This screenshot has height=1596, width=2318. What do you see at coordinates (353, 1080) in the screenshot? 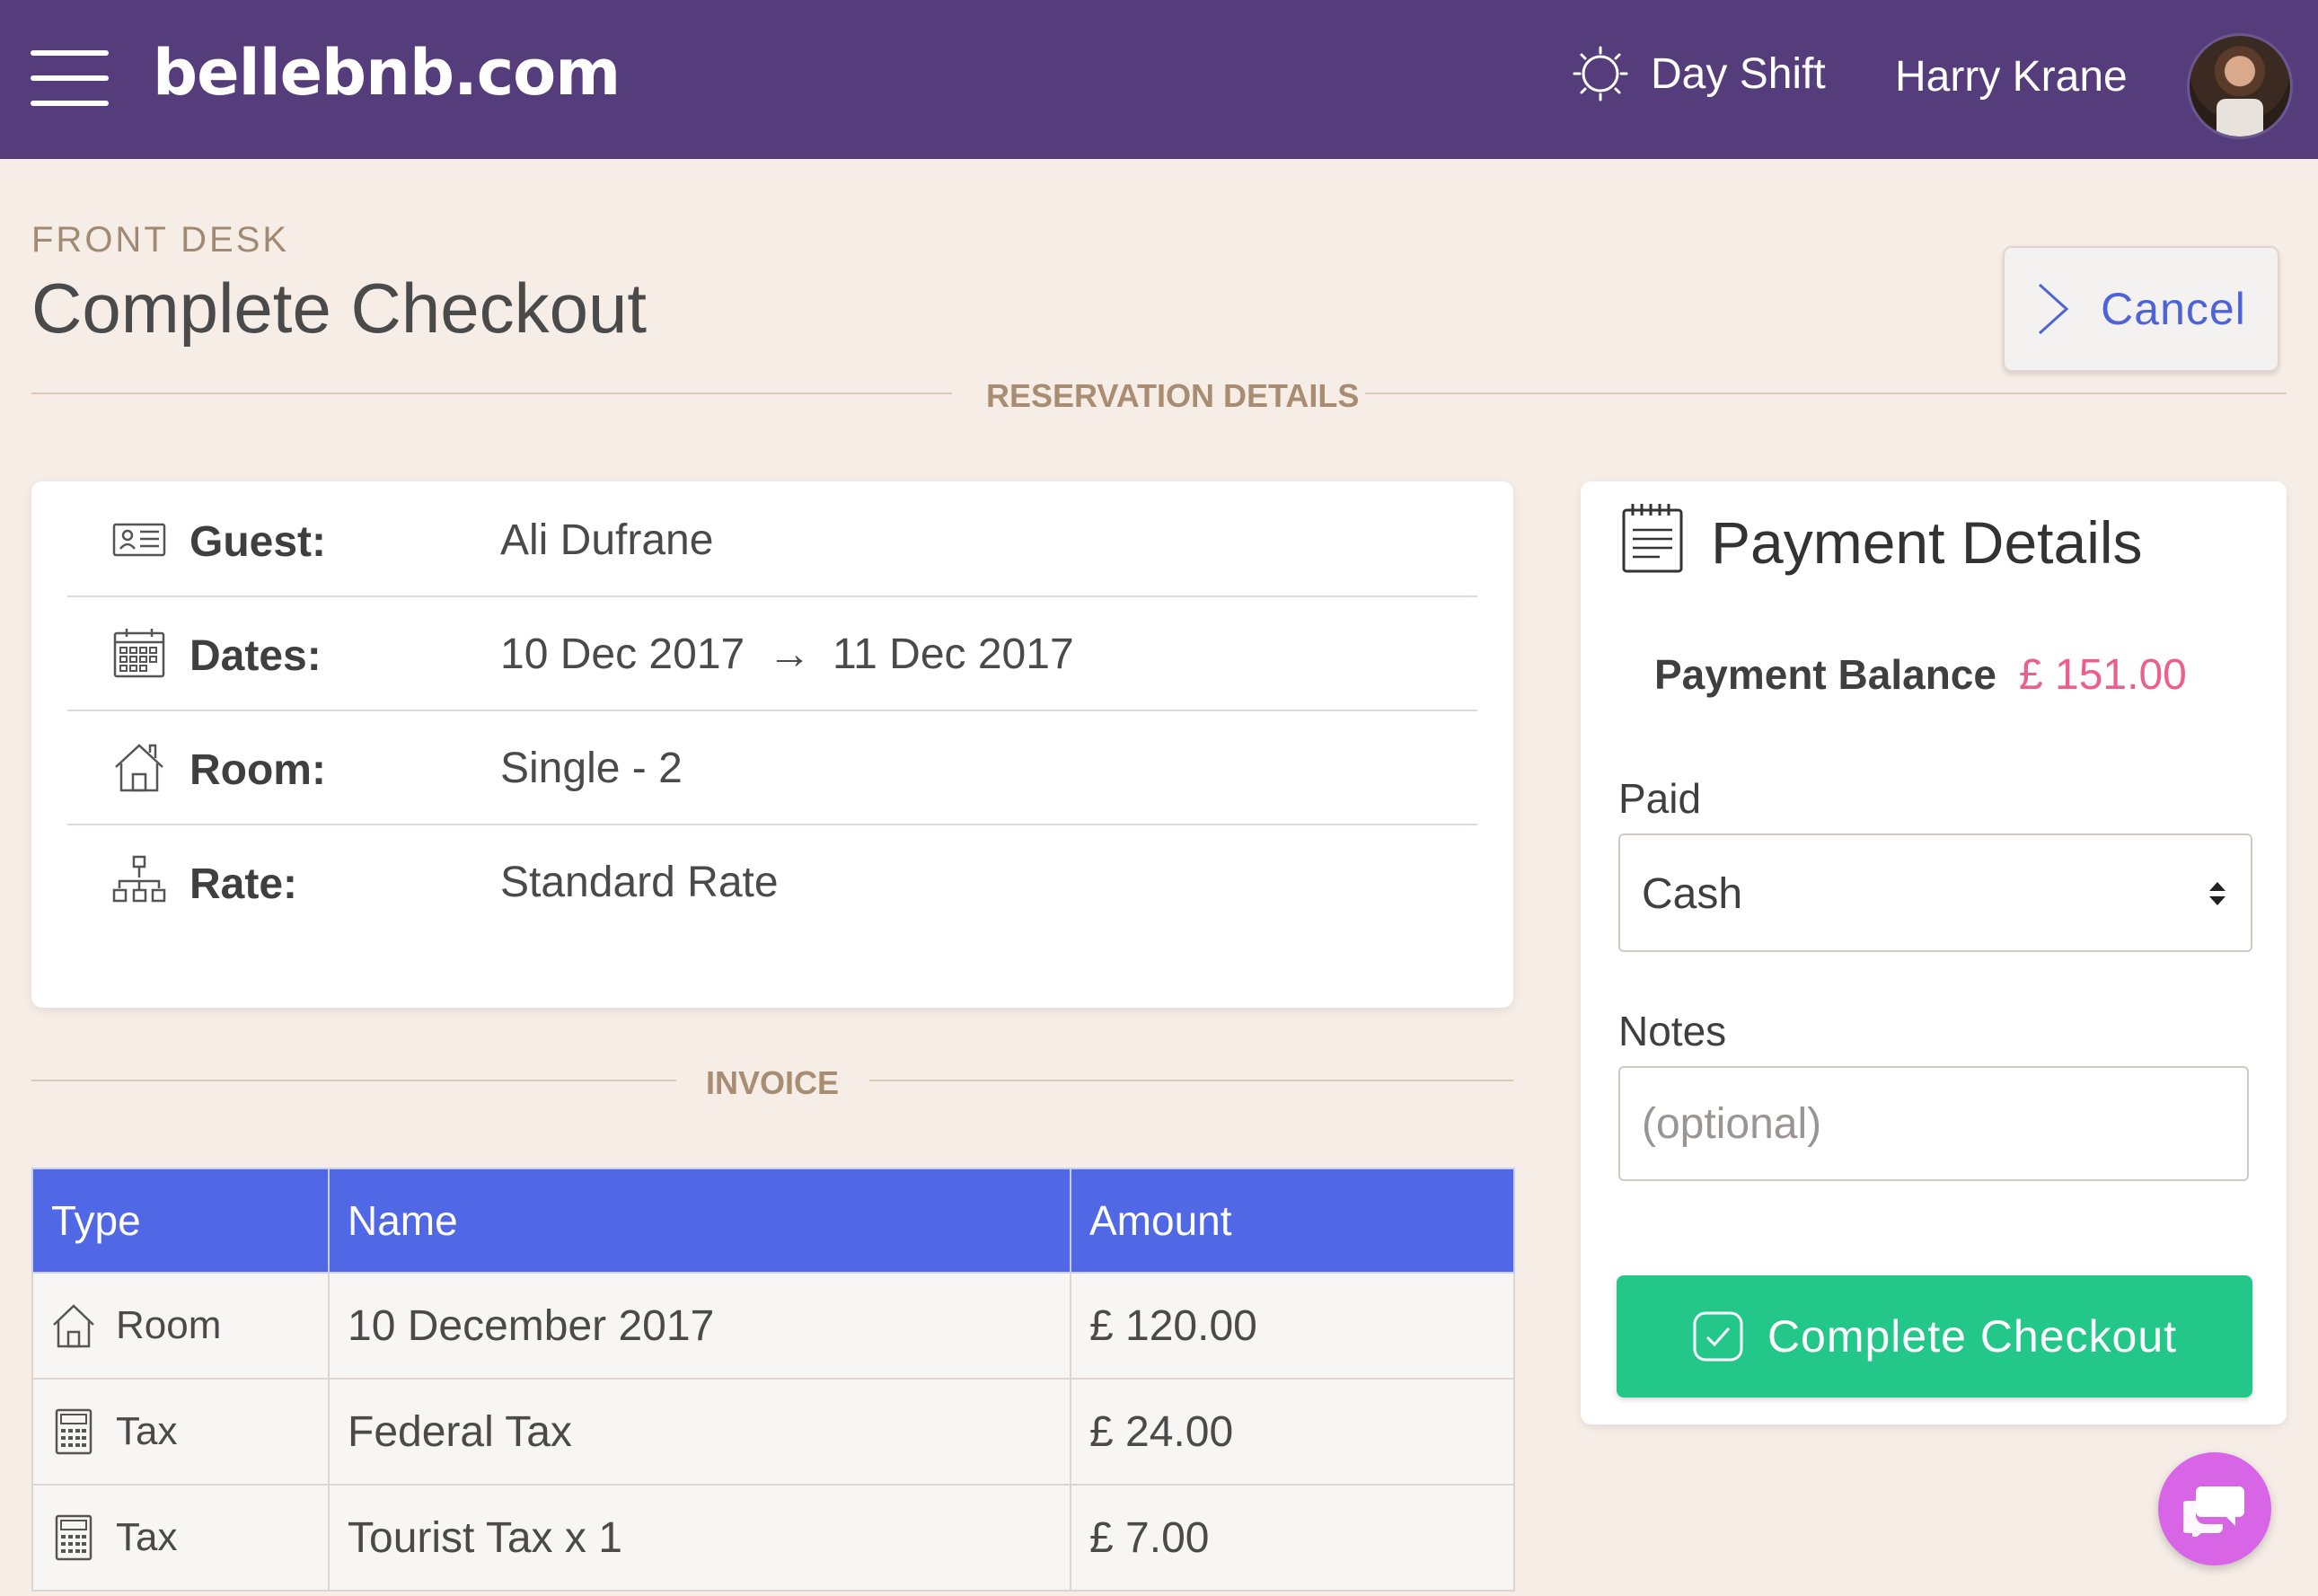
I see `invoice-divider-left` at bounding box center [353, 1080].